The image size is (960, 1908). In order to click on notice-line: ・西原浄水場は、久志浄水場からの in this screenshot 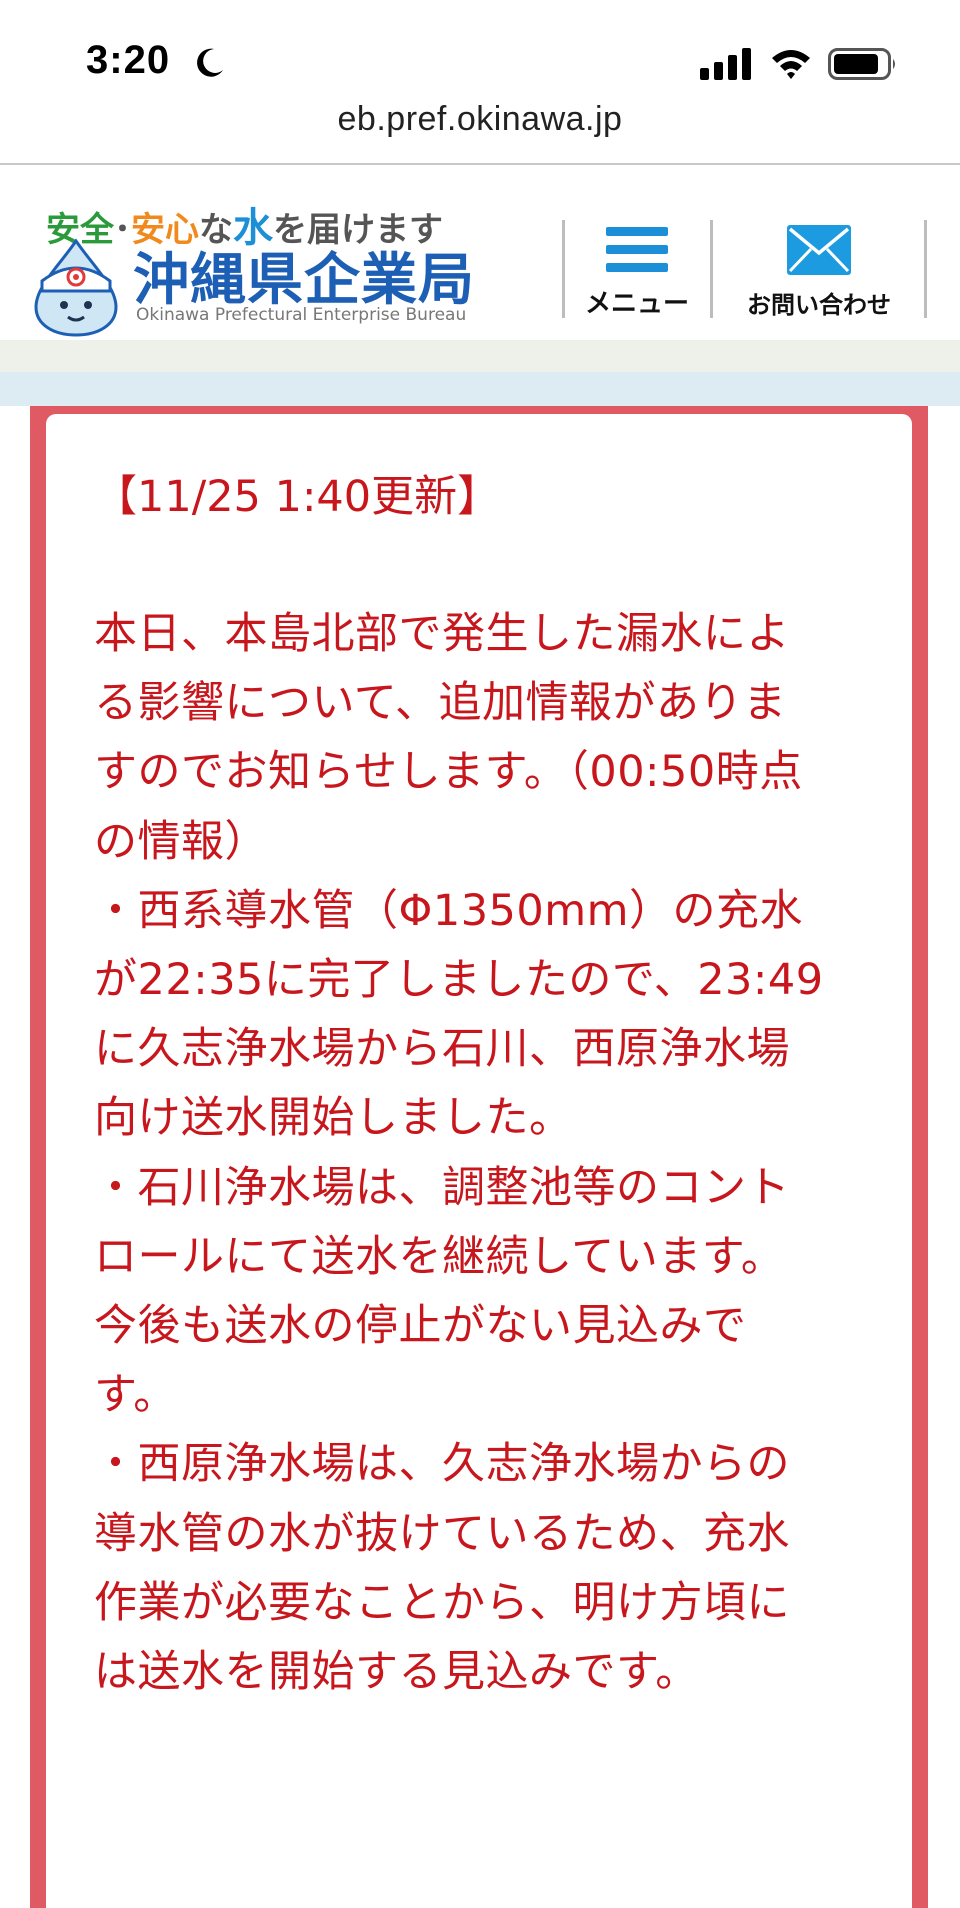, I will do `click(442, 1464)`.